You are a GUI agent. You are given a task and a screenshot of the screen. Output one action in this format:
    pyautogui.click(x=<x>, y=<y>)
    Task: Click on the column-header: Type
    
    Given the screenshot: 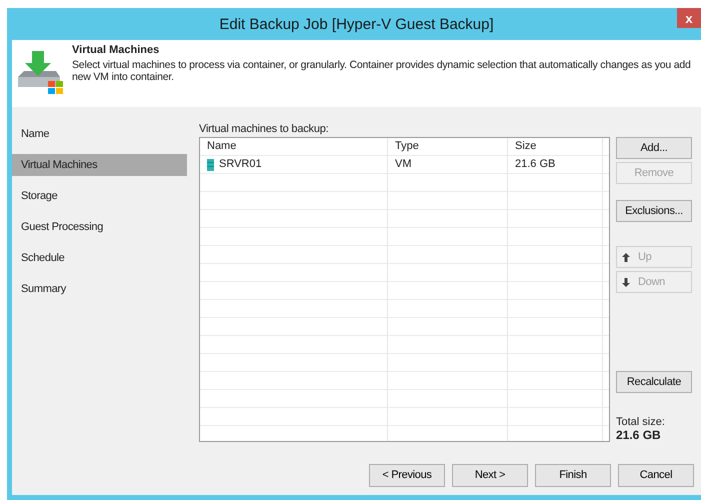 What is the action you would take?
    pyautogui.click(x=448, y=146)
    